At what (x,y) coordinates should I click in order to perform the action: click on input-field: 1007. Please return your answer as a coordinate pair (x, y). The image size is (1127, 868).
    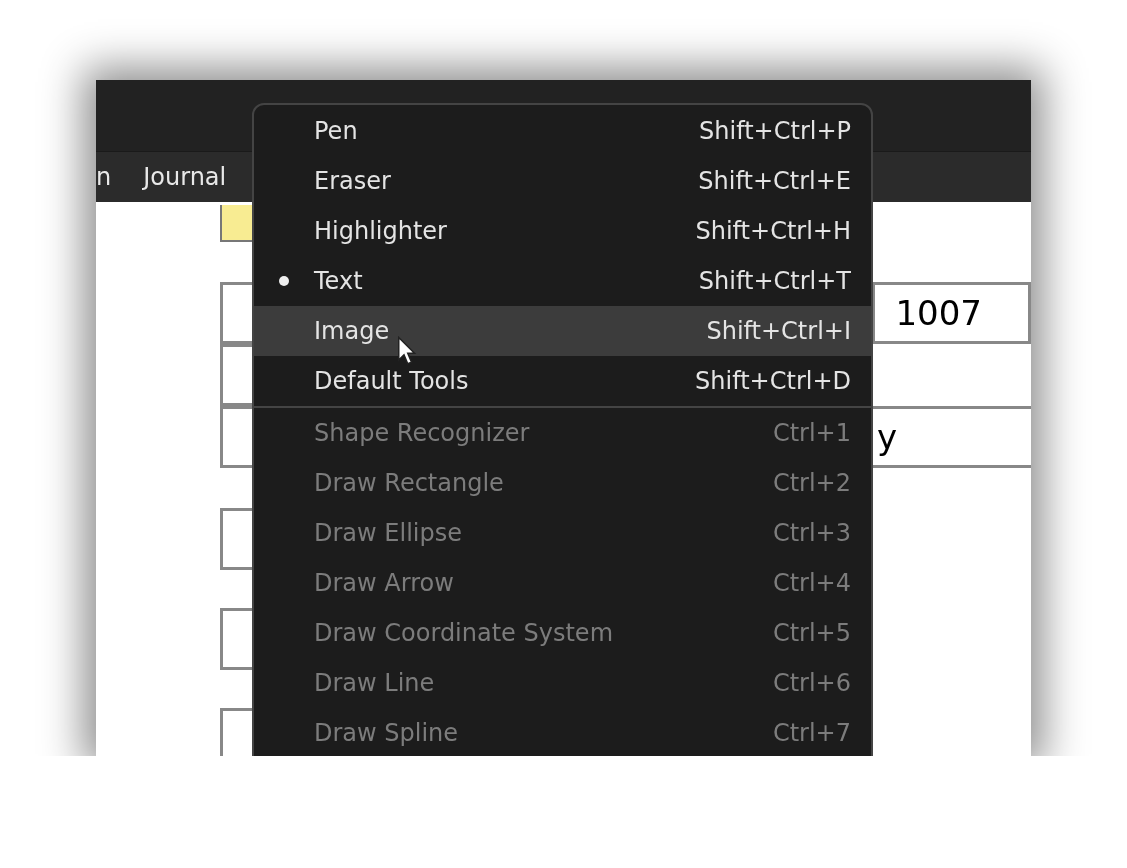
    Looking at the image, I should click on (951, 313).